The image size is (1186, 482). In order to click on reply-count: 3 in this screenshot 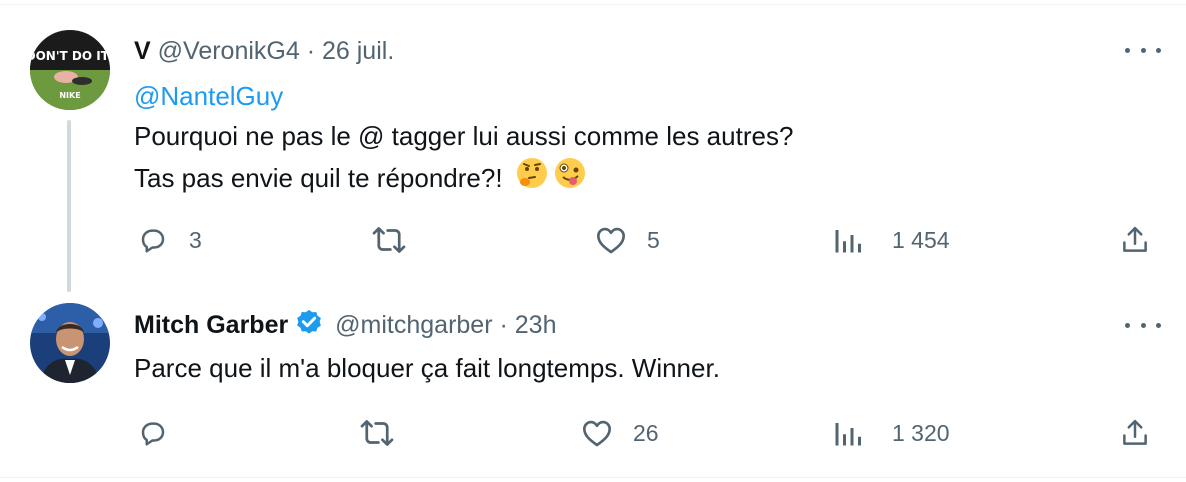, I will do `click(195, 240)`.